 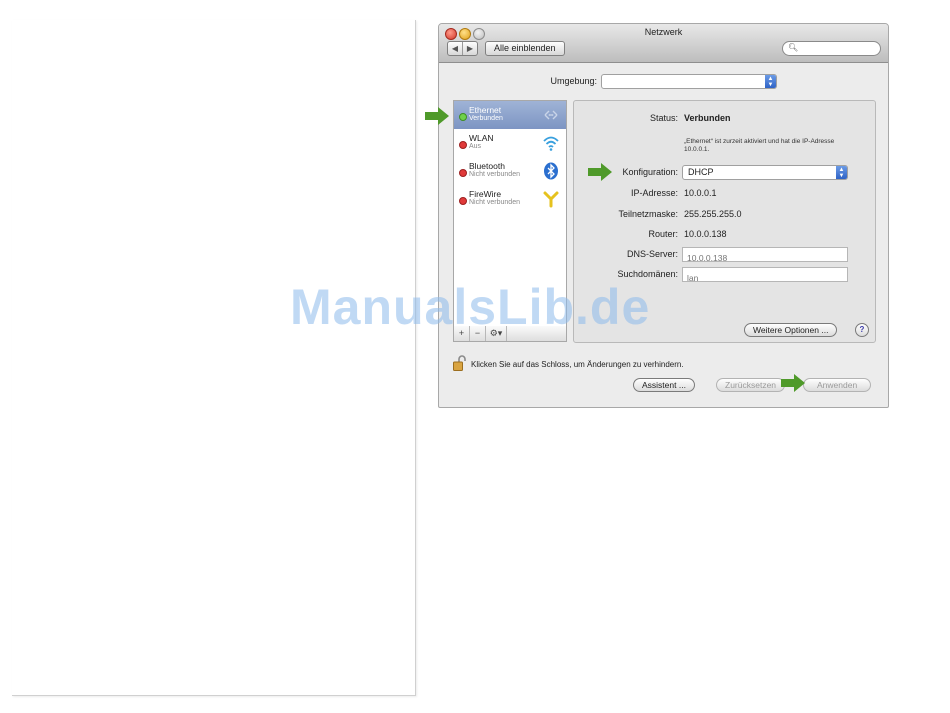 I want to click on service-name: Bluetooth, so click(x=487, y=166).